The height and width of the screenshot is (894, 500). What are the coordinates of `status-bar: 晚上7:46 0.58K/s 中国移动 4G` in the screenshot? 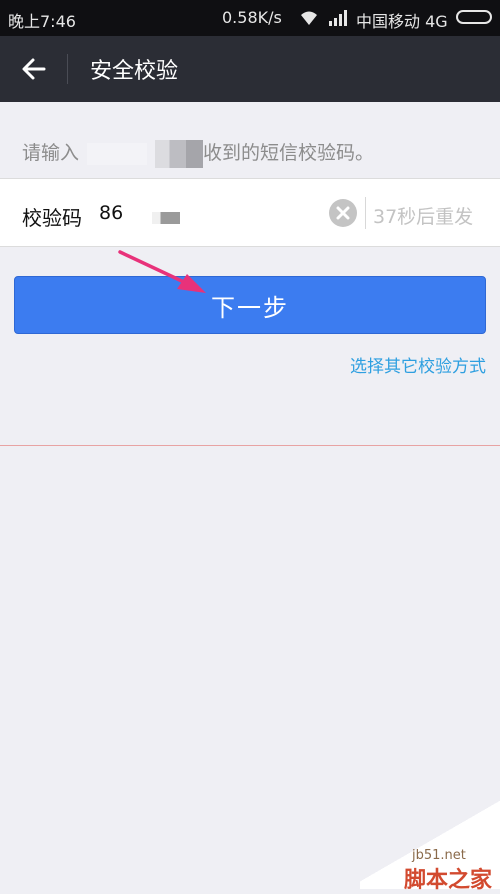 It's located at (250, 18).